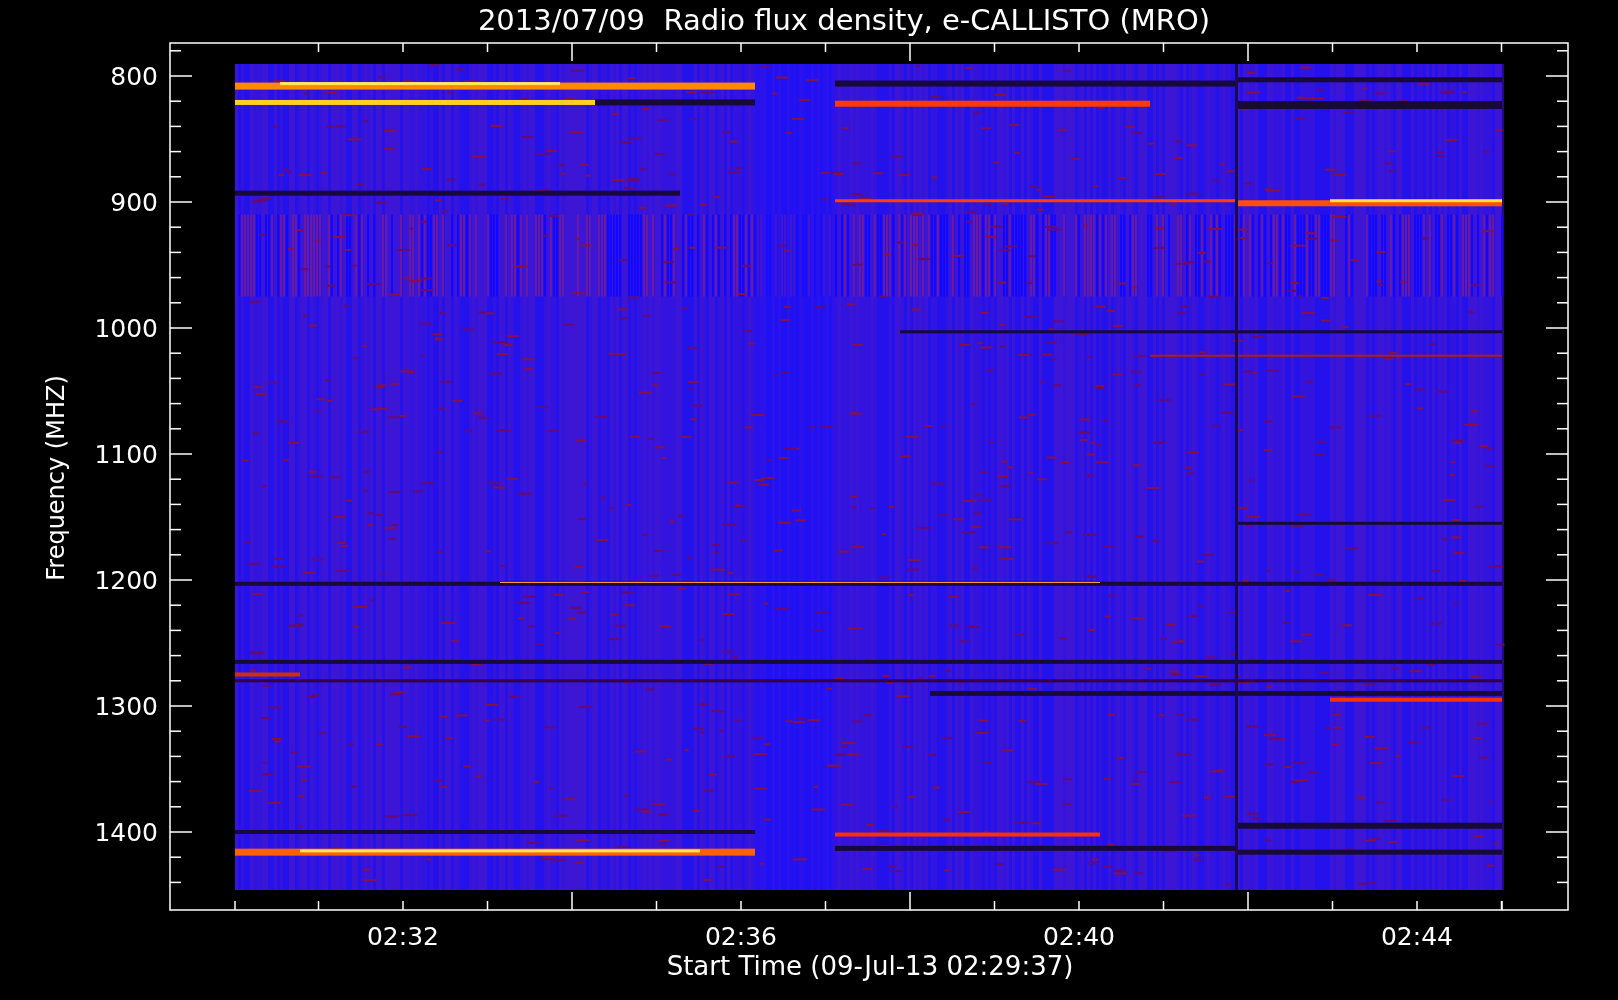 Image resolution: width=1618 pixels, height=1000 pixels. I want to click on x-tick-label: 02:40, so click(1079, 936).